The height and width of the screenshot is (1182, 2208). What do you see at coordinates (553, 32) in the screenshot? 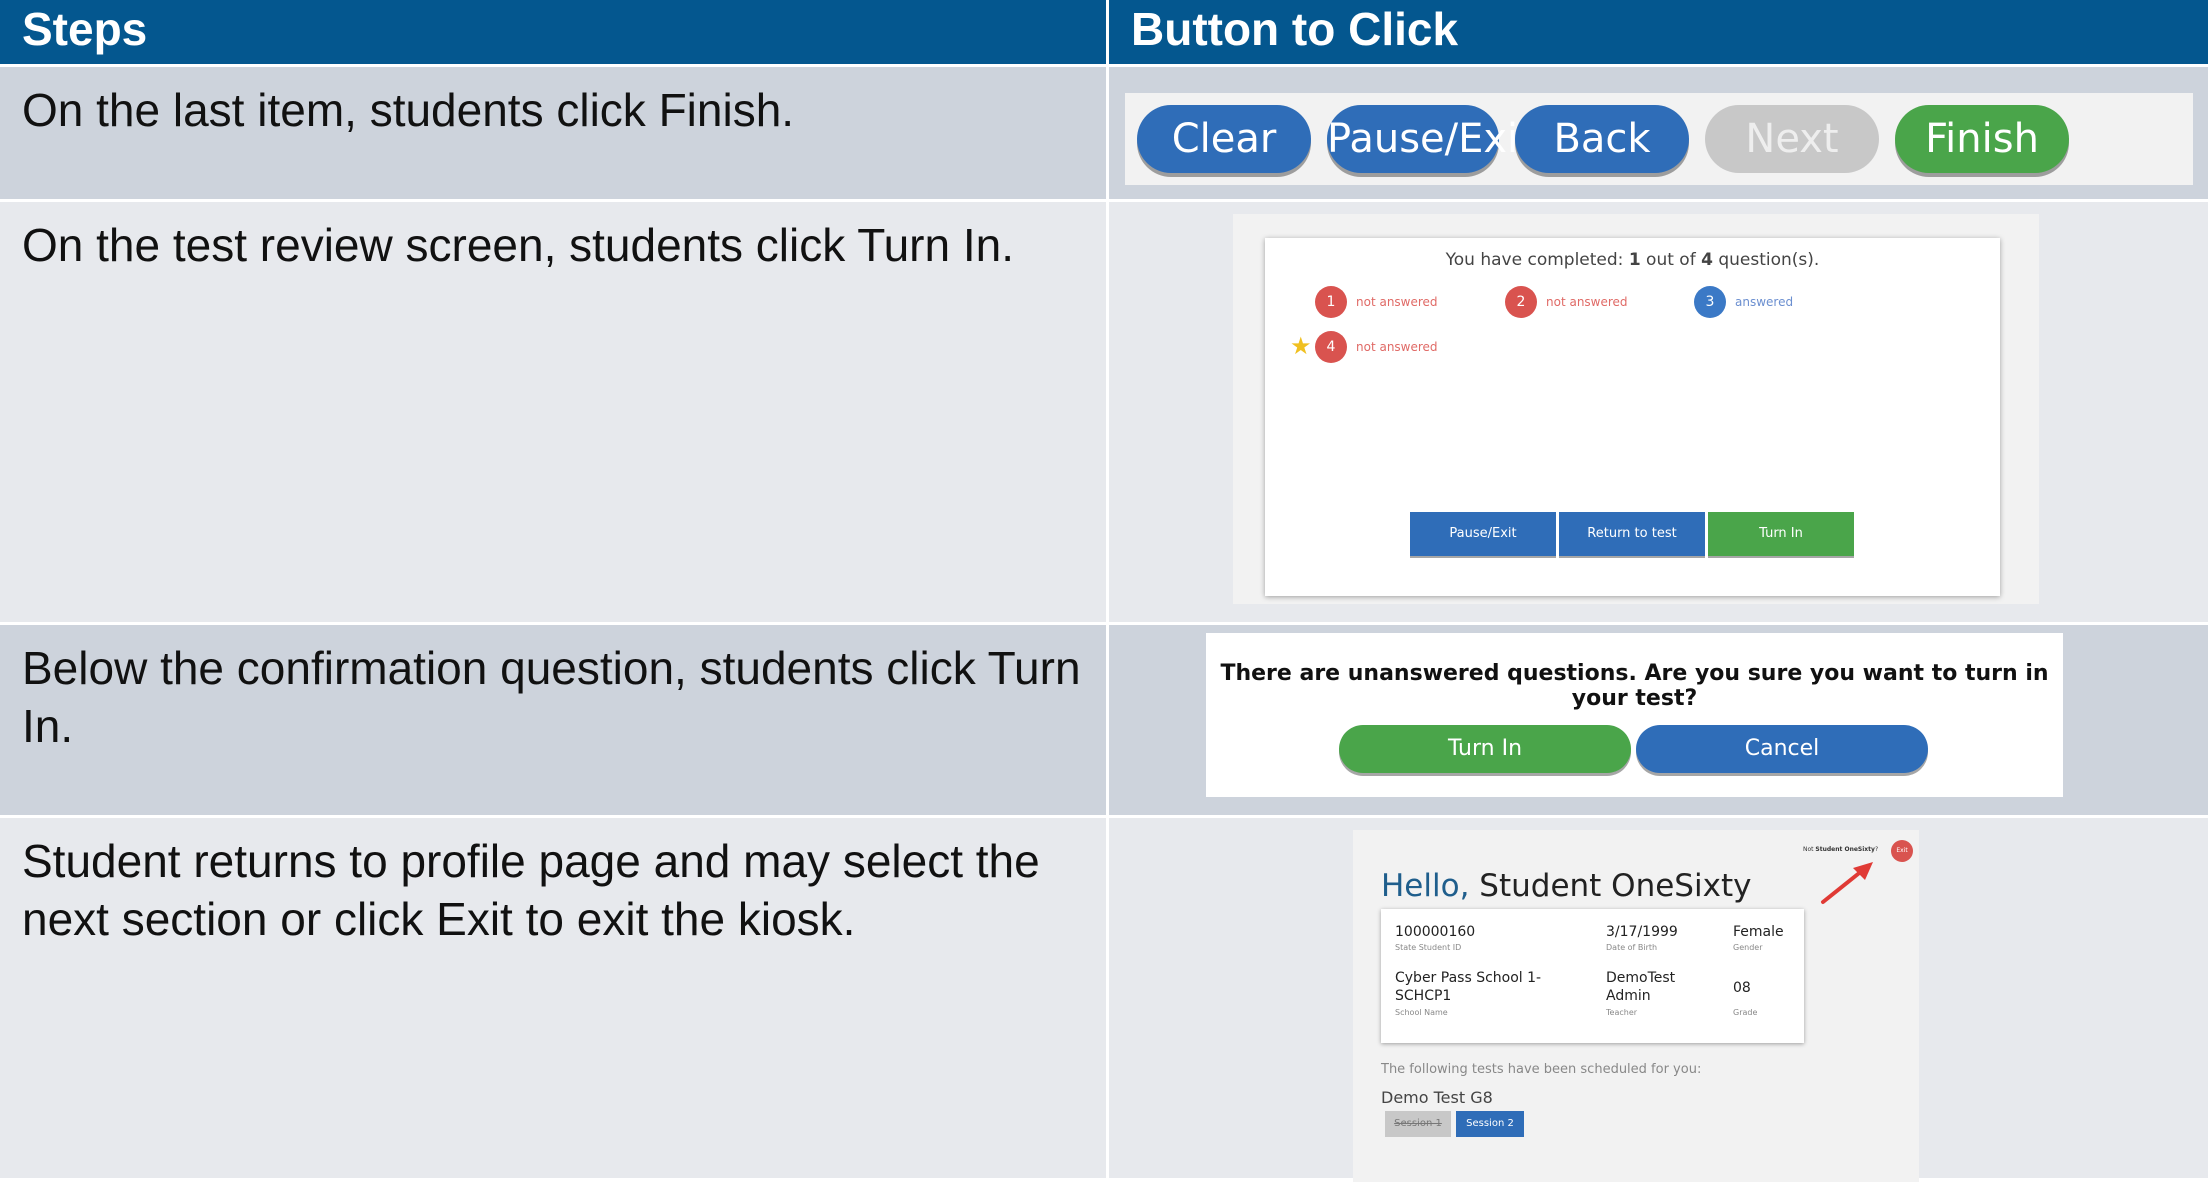
I see `header-steps: Steps` at bounding box center [553, 32].